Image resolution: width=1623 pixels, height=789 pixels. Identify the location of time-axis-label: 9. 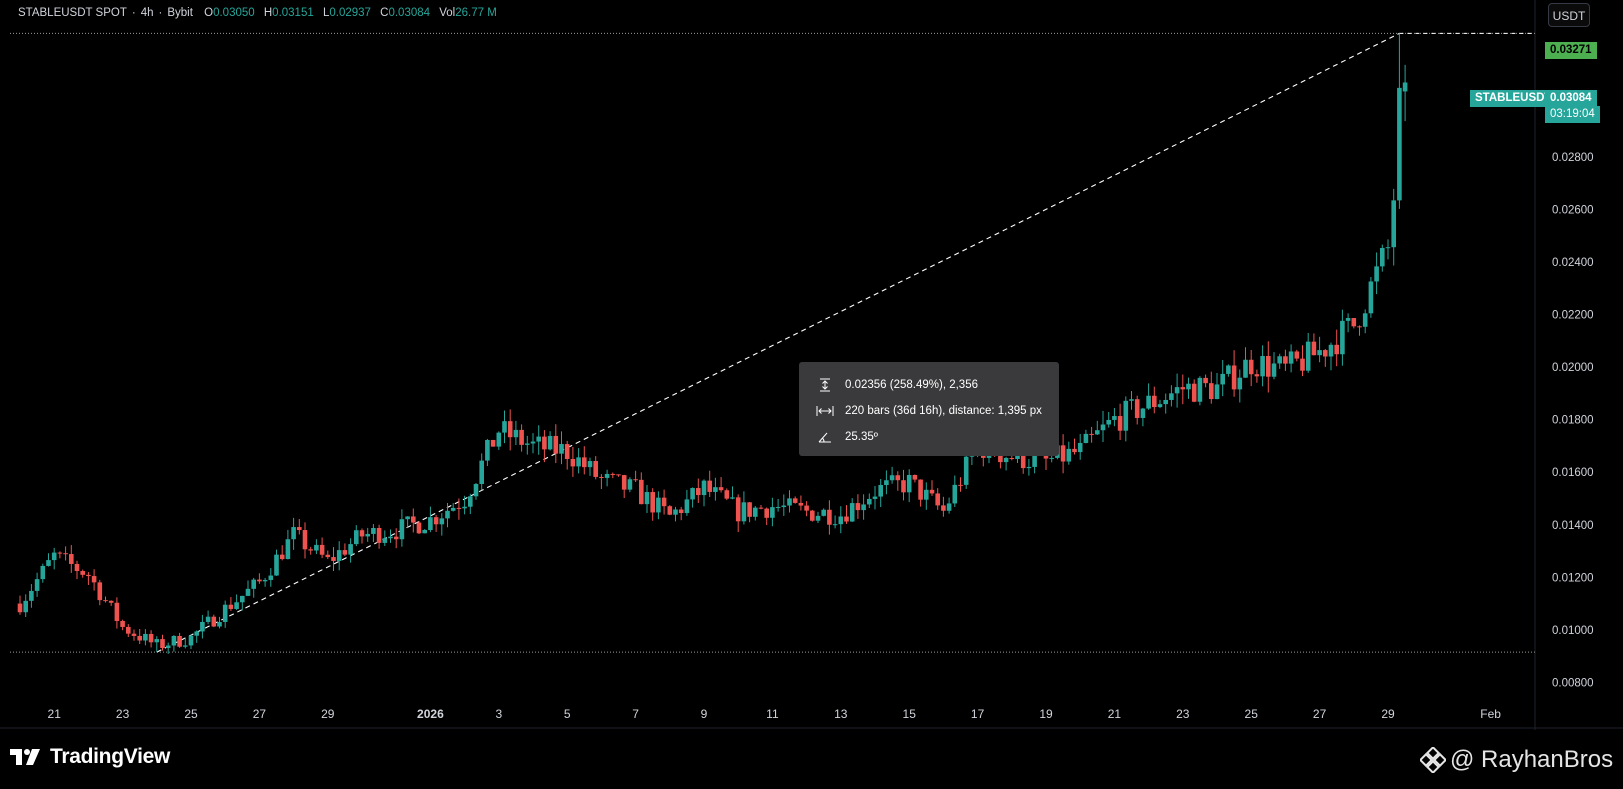
(704, 714).